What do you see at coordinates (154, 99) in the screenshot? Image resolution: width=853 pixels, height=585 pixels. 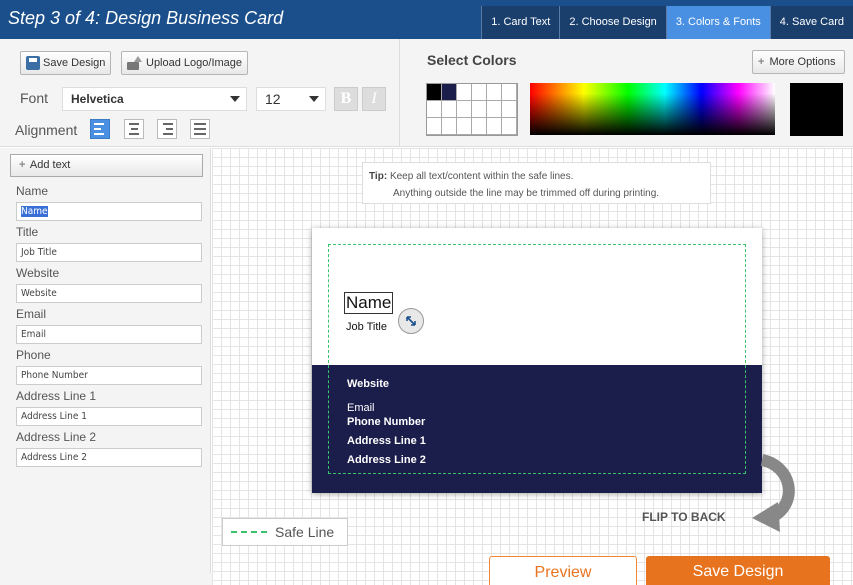 I see `font-select: Helvetica` at bounding box center [154, 99].